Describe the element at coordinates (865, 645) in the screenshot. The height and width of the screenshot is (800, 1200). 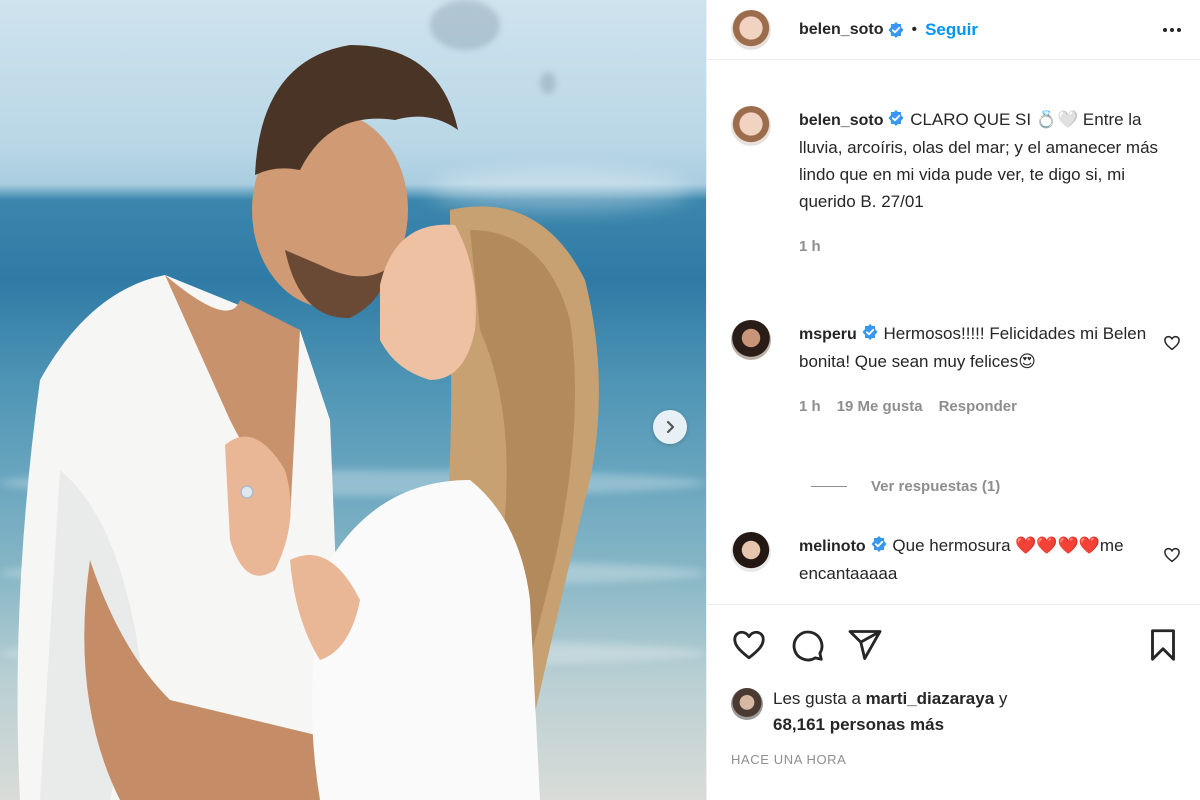
I see `share-icon` at that location.